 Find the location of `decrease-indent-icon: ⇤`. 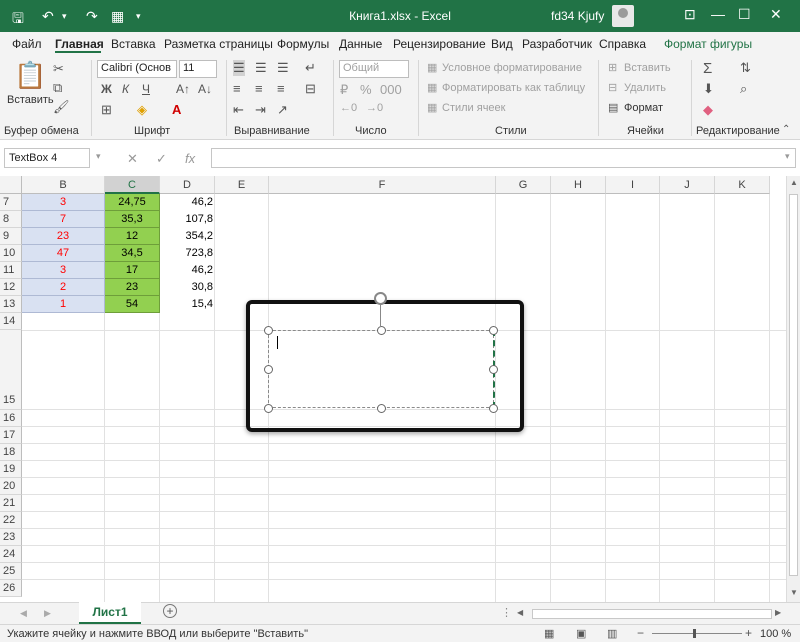

decrease-indent-icon: ⇤ is located at coordinates (238, 110).